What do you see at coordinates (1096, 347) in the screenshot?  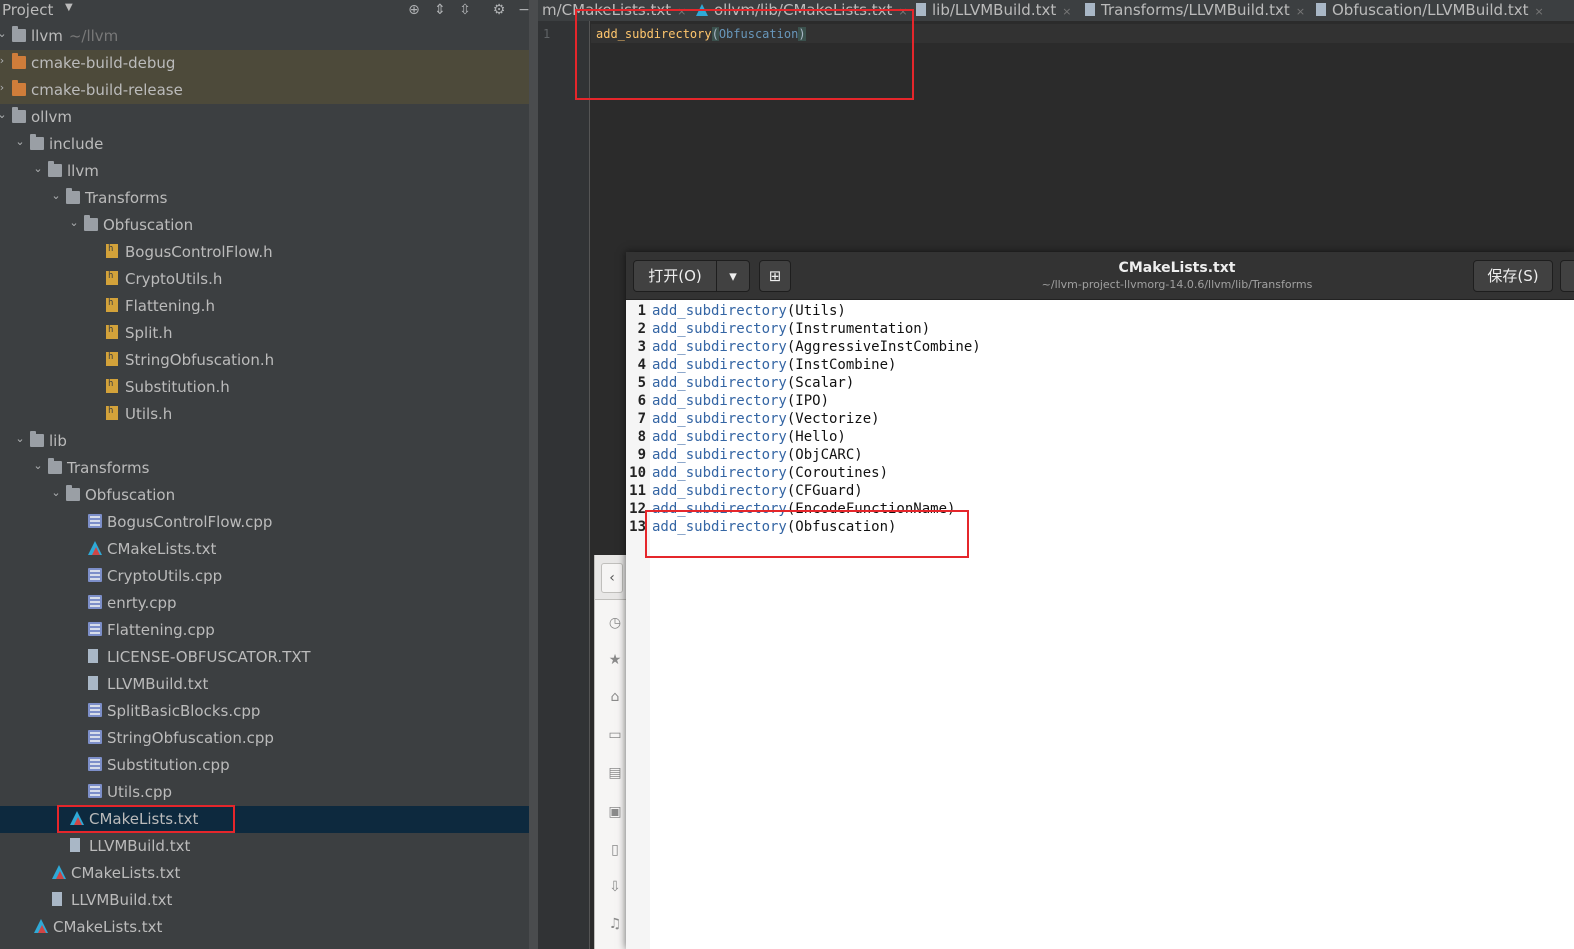 I see `code-line: 3 add_subdirectory(AggressiveInstCombine)` at bounding box center [1096, 347].